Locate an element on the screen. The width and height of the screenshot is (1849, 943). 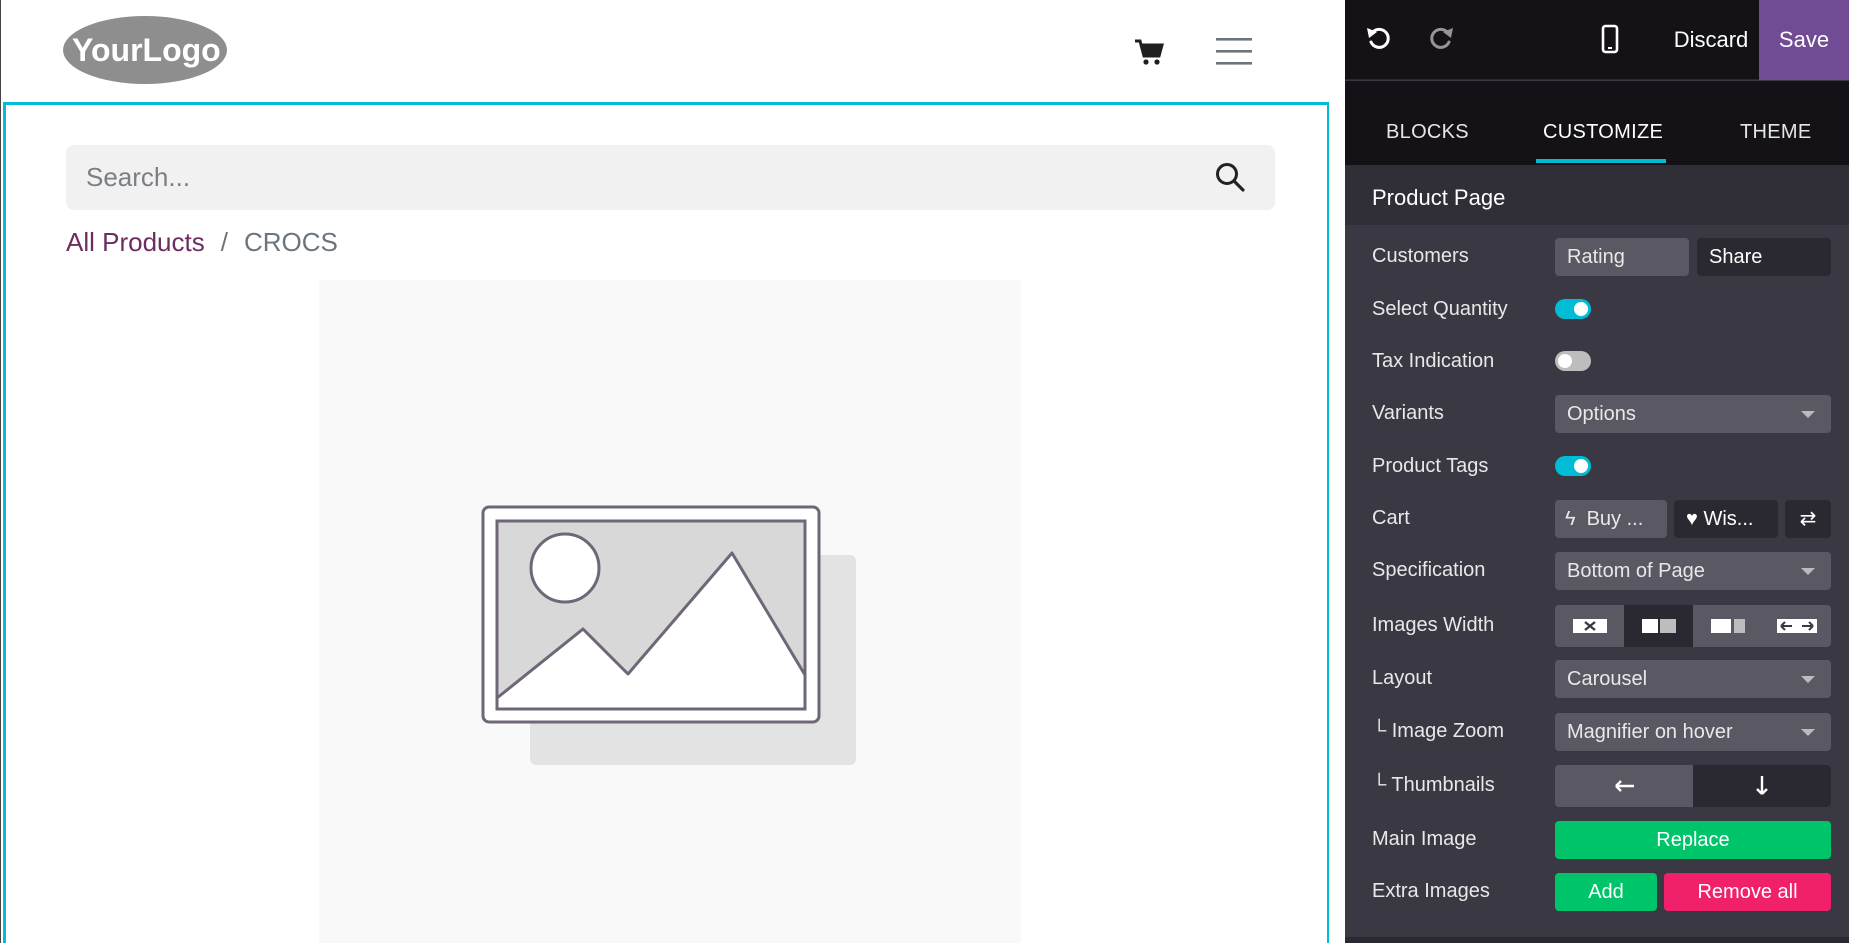
images-width-full-button is located at coordinates (1796, 626).